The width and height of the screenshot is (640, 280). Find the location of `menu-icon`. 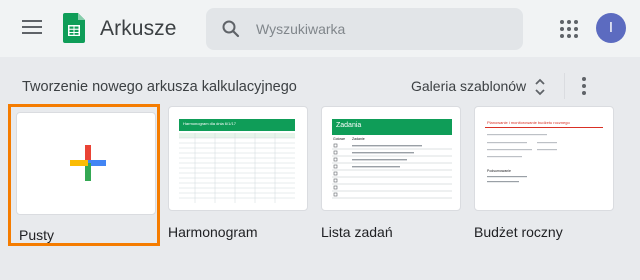

menu-icon is located at coordinates (32, 28).